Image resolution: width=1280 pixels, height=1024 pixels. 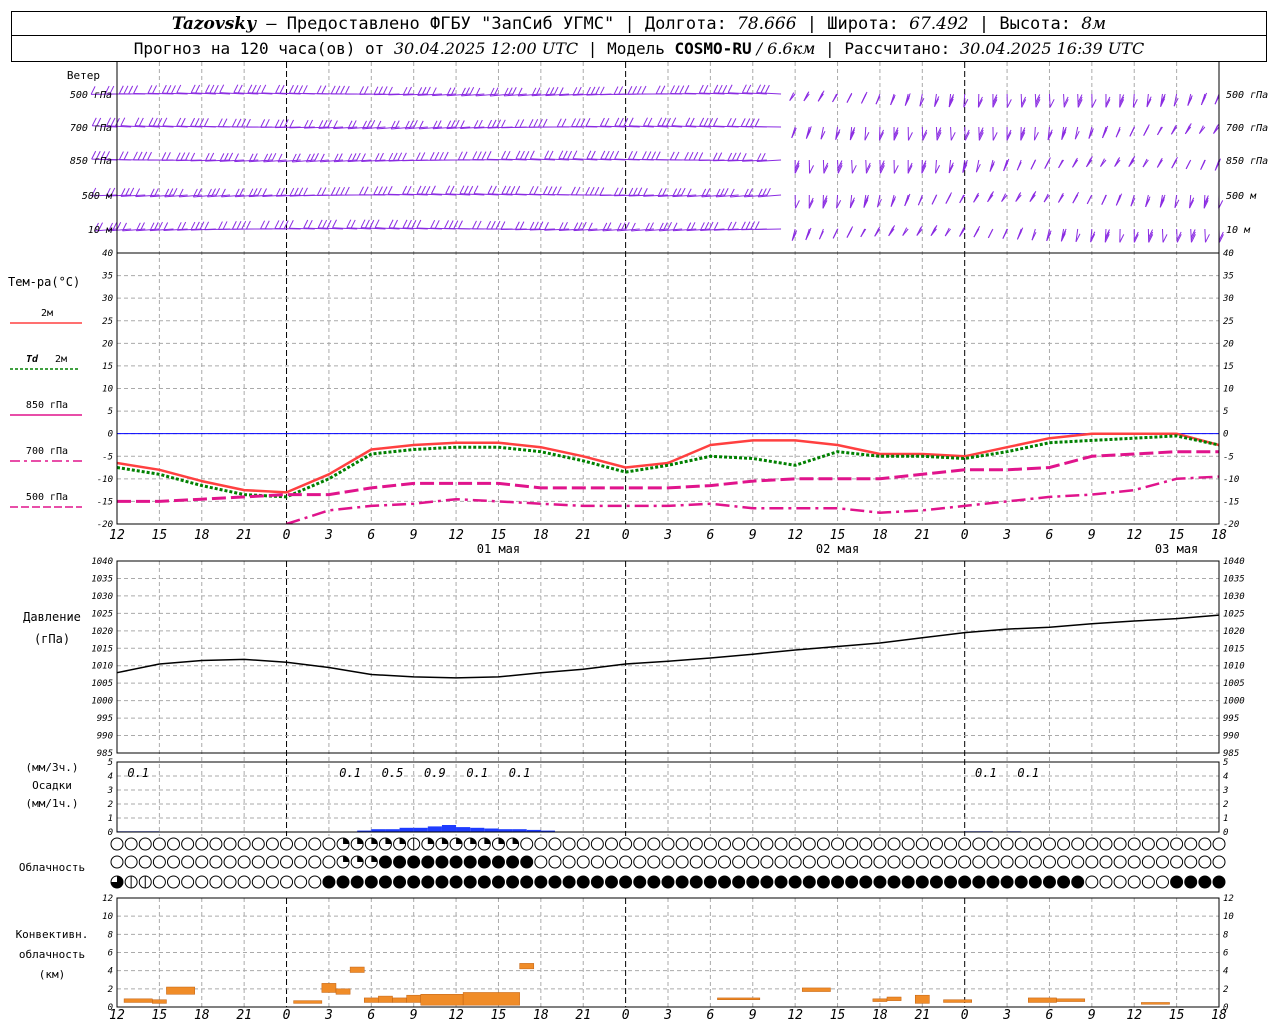 I want to click on precip-bar, so click(x=491, y=830).